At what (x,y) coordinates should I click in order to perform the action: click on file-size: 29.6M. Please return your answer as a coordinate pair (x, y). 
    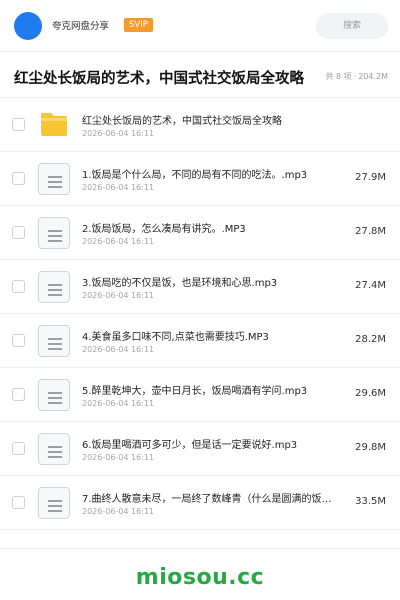
    Looking at the image, I should click on (370, 393).